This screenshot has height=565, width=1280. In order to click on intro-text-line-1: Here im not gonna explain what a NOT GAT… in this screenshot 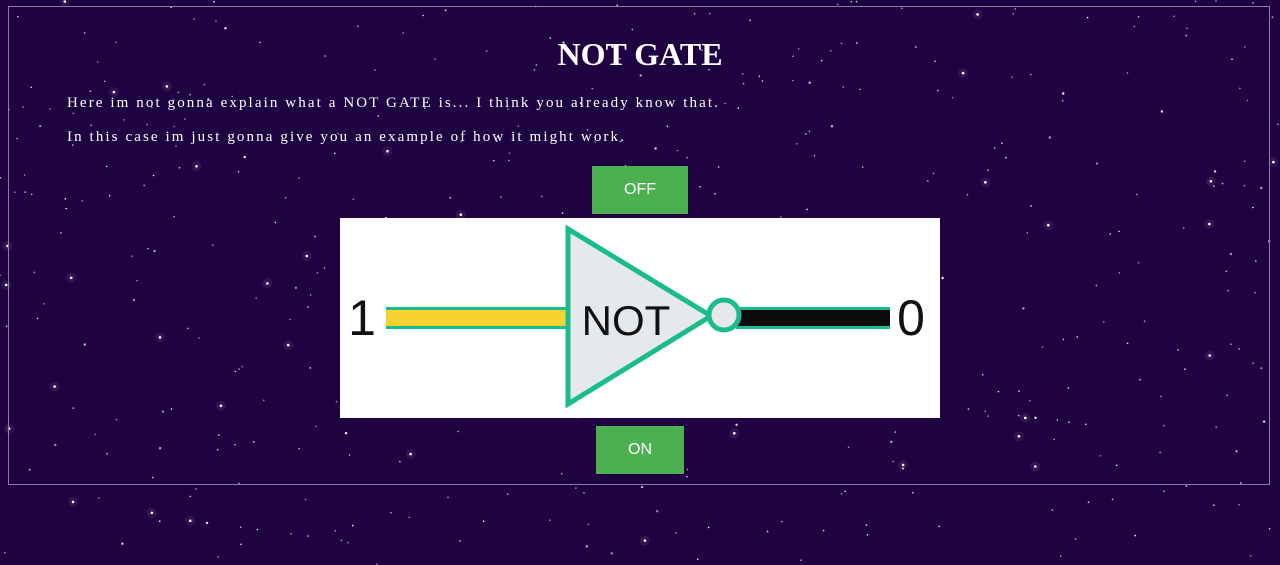, I will do `click(393, 103)`.